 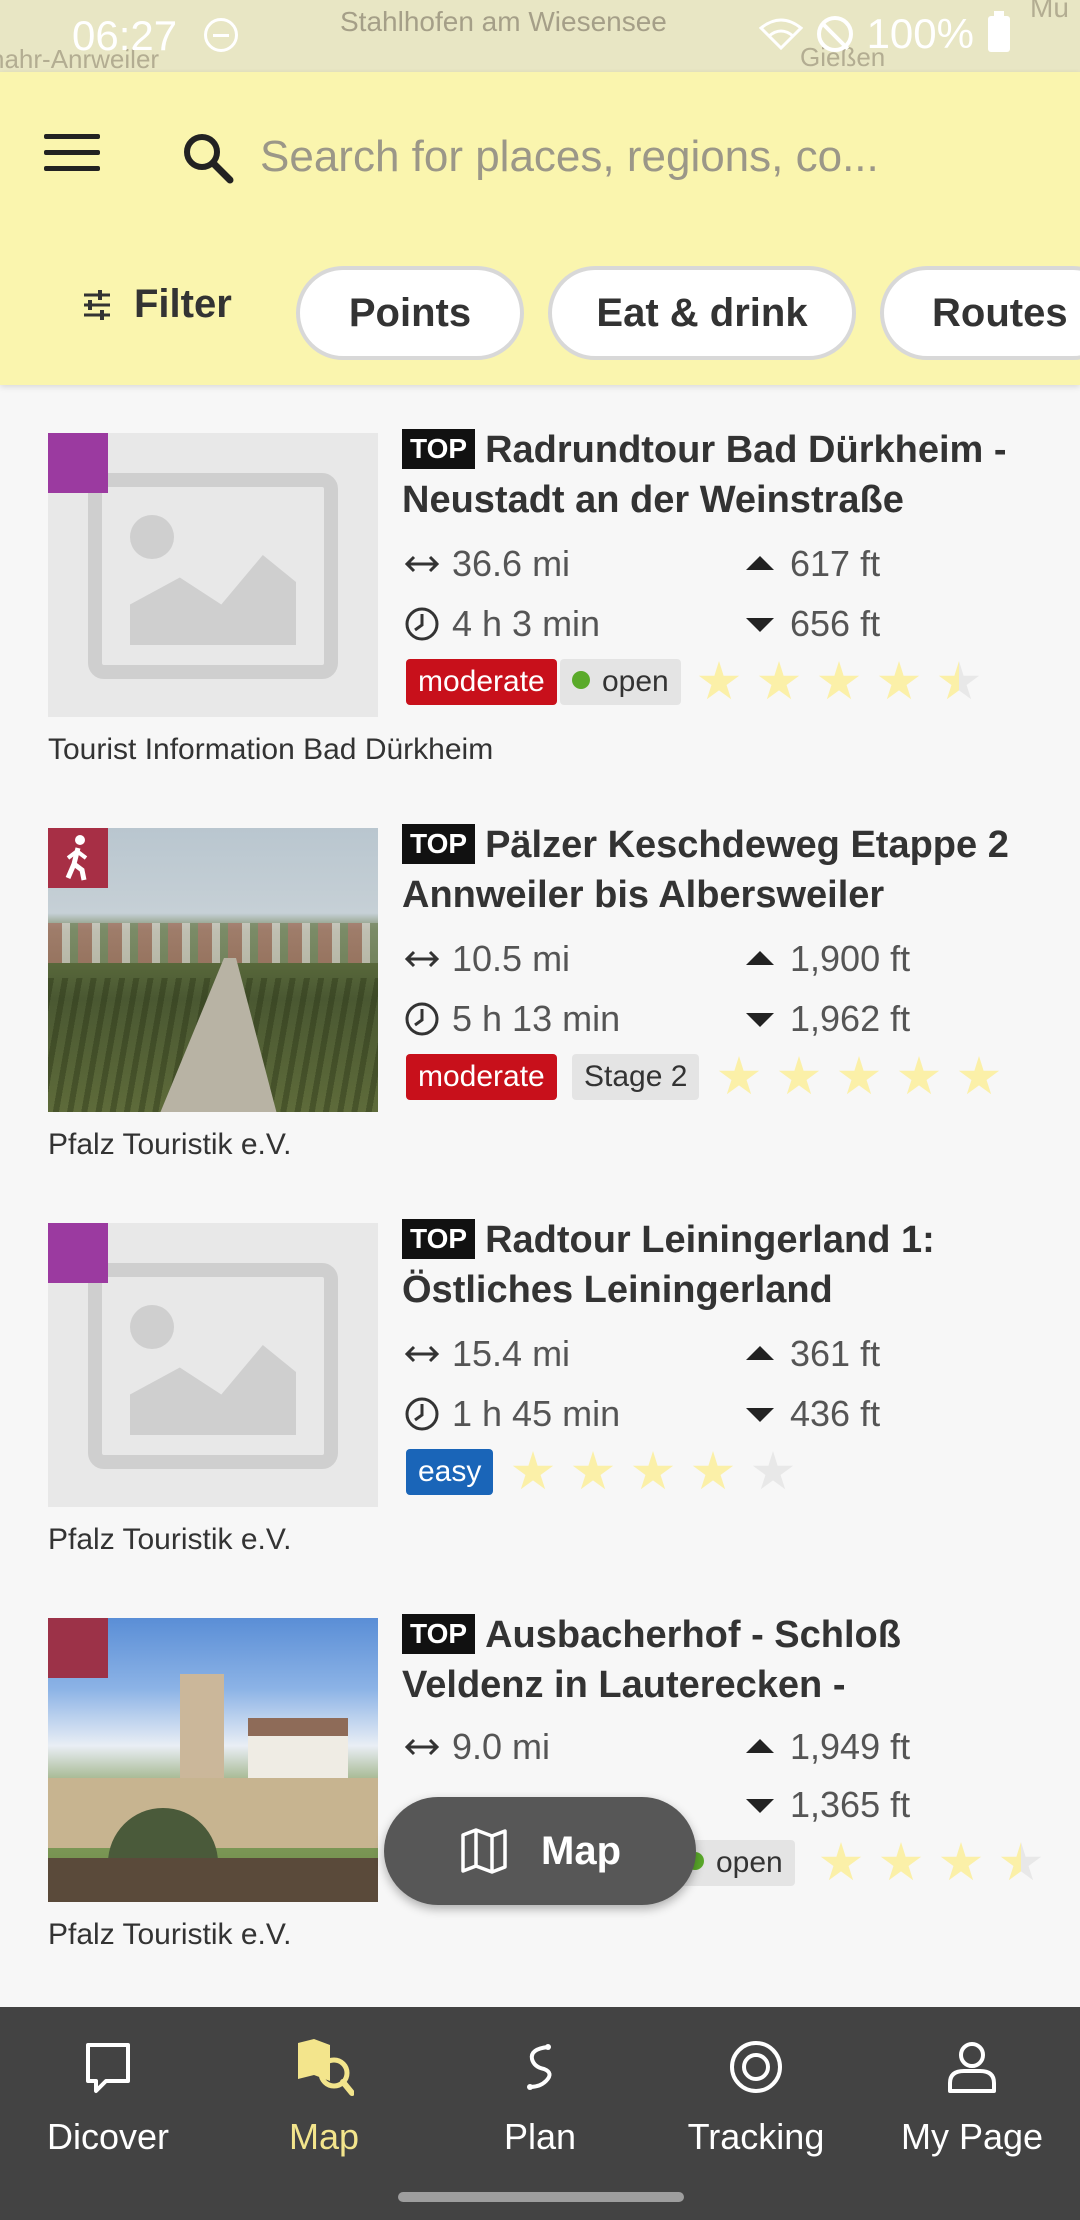 I want to click on ascent-value: 1,900 ft, so click(x=850, y=958).